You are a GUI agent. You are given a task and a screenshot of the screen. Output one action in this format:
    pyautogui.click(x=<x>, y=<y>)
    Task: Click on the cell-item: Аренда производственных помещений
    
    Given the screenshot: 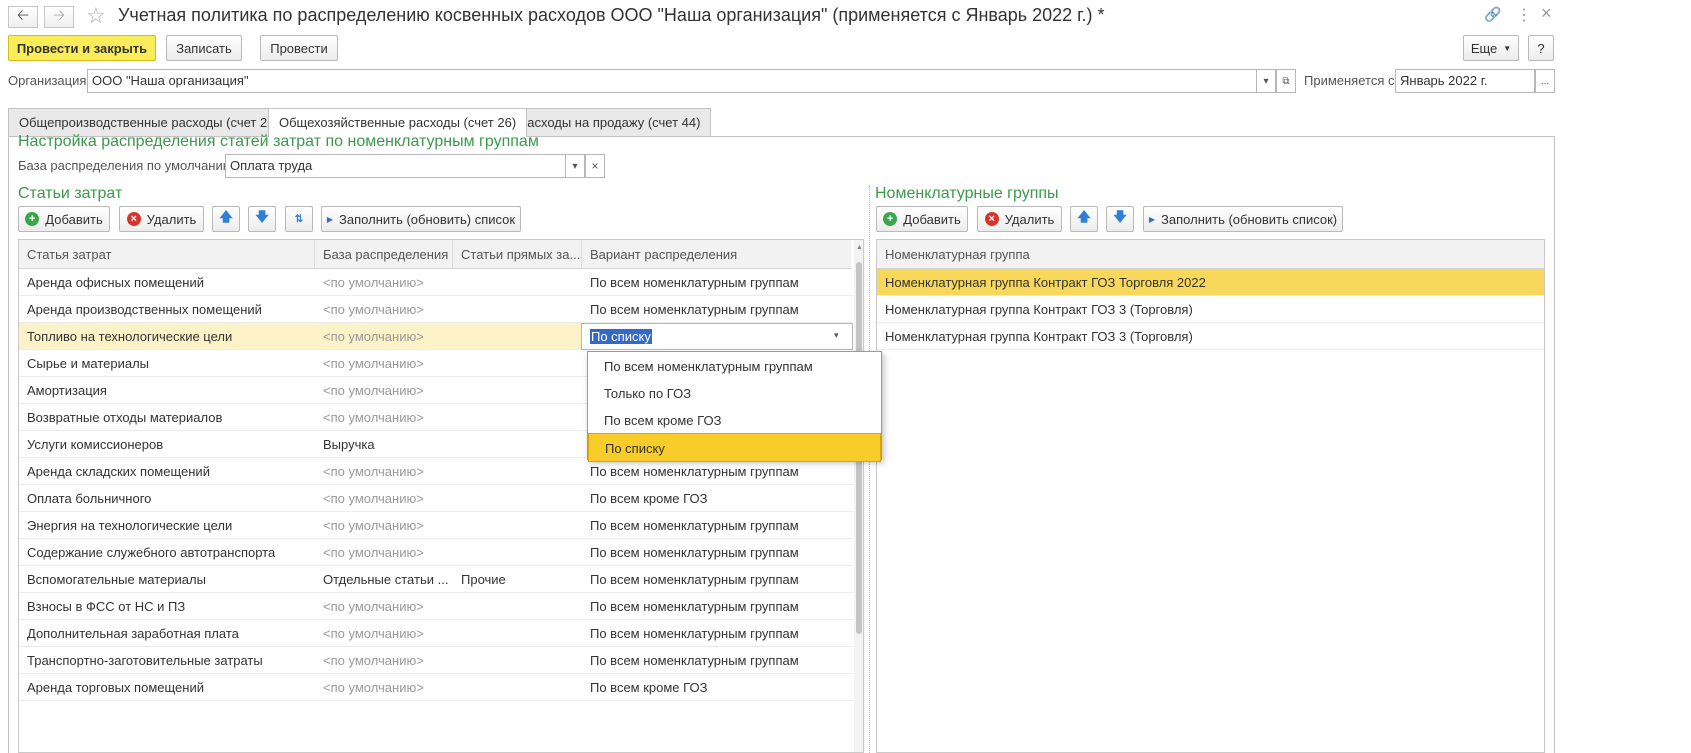 What is the action you would take?
    pyautogui.click(x=167, y=309)
    